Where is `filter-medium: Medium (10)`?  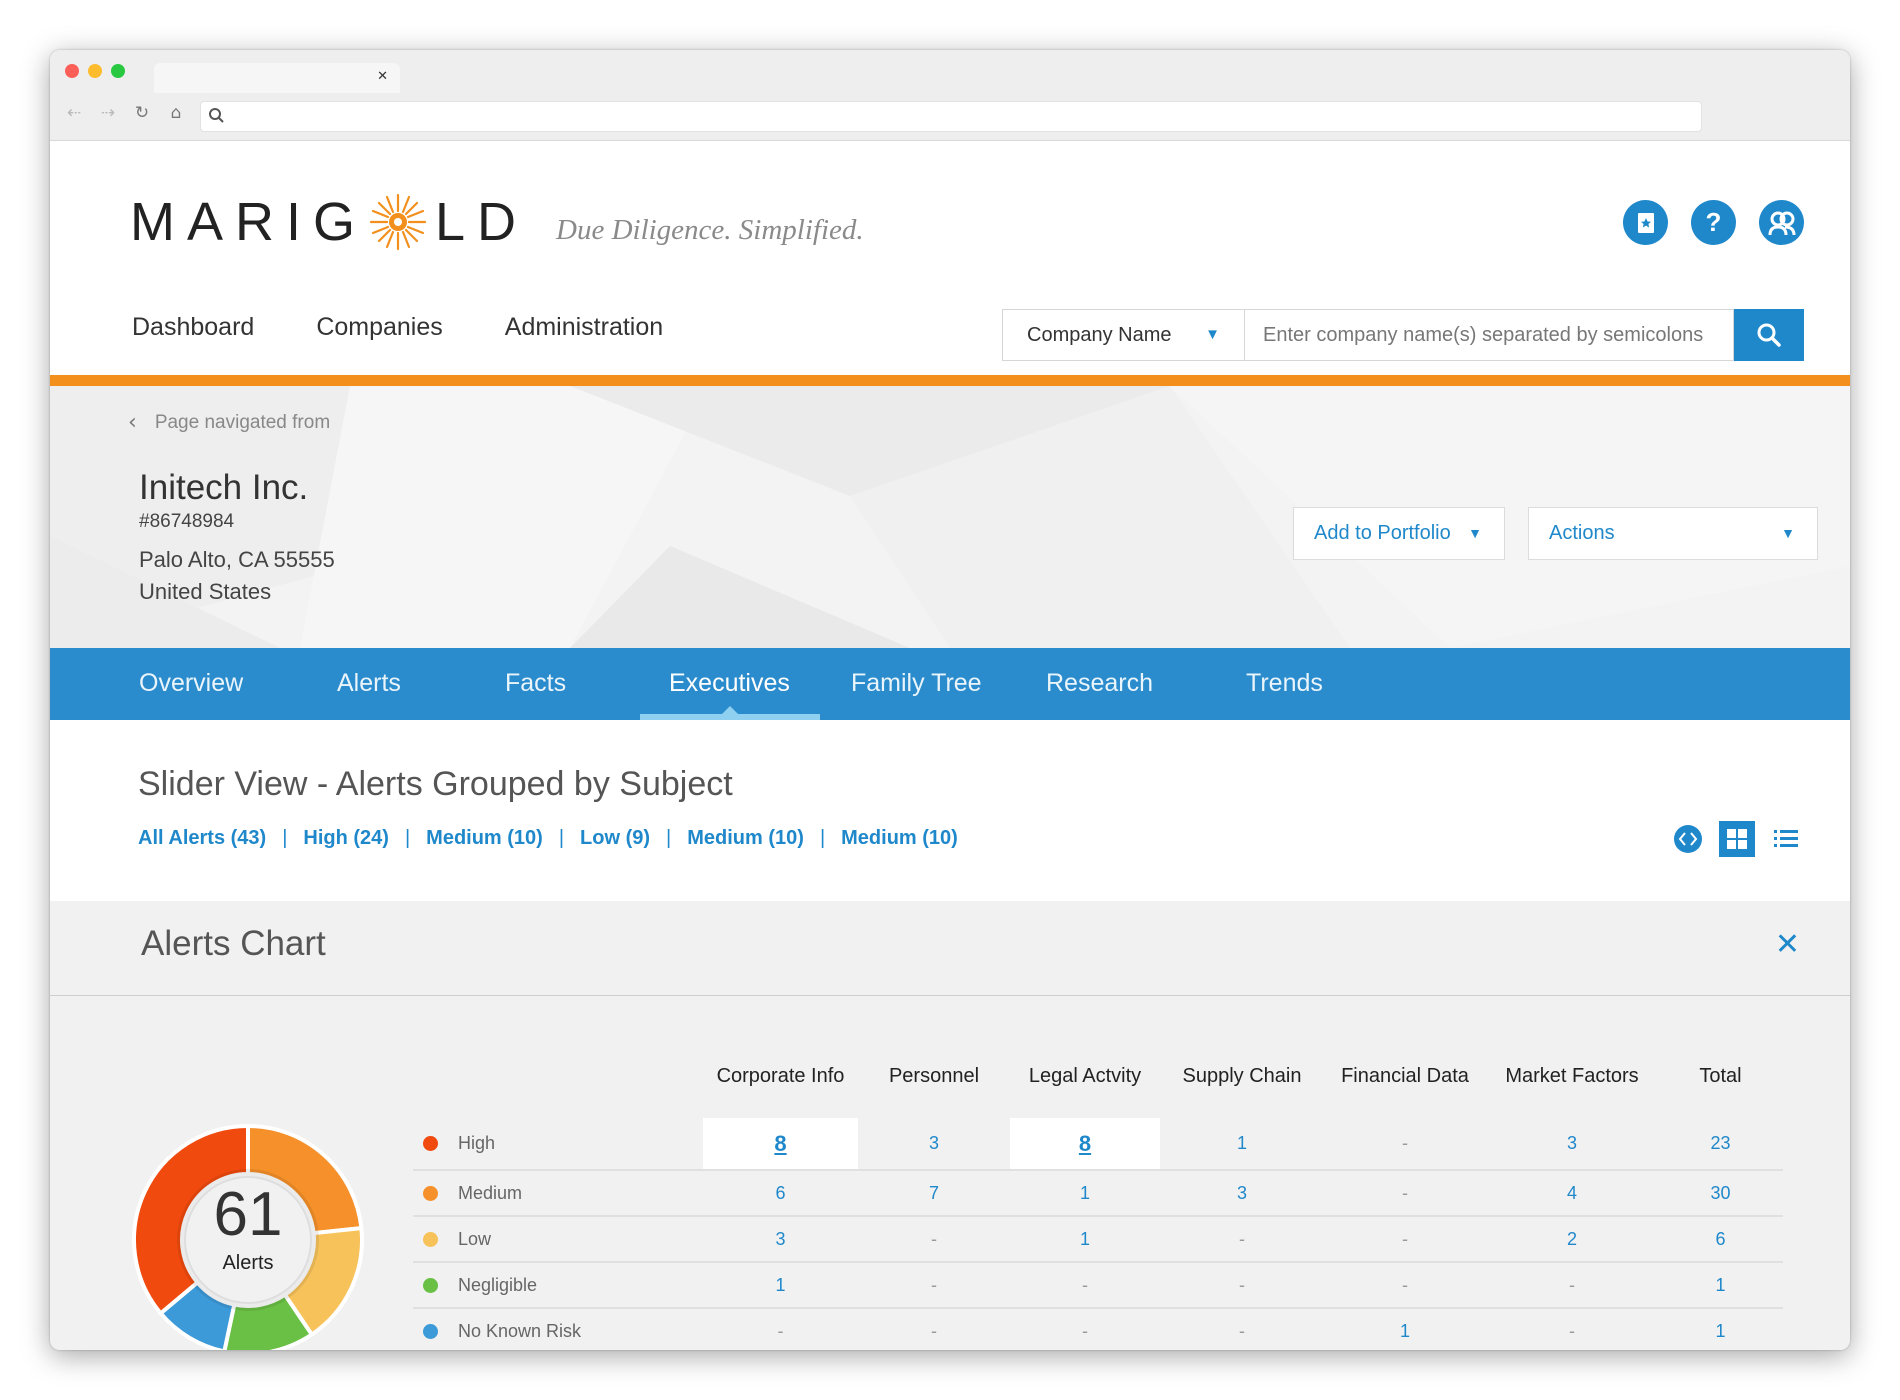
filter-medium: Medium (10) is located at coordinates (484, 838).